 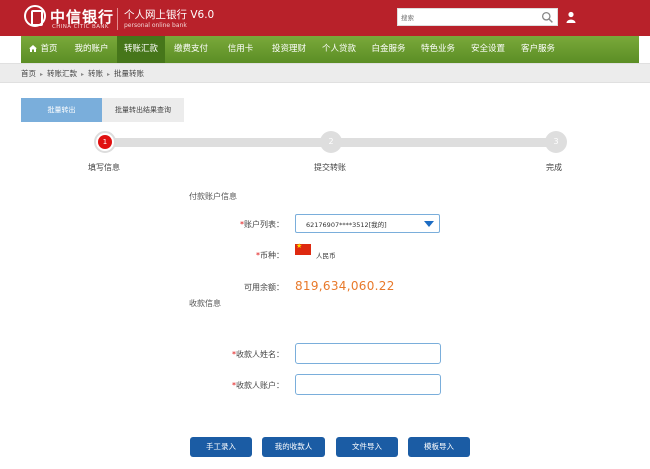 What do you see at coordinates (538, 49) in the screenshot?
I see `nav-item-service: 客户服务` at bounding box center [538, 49].